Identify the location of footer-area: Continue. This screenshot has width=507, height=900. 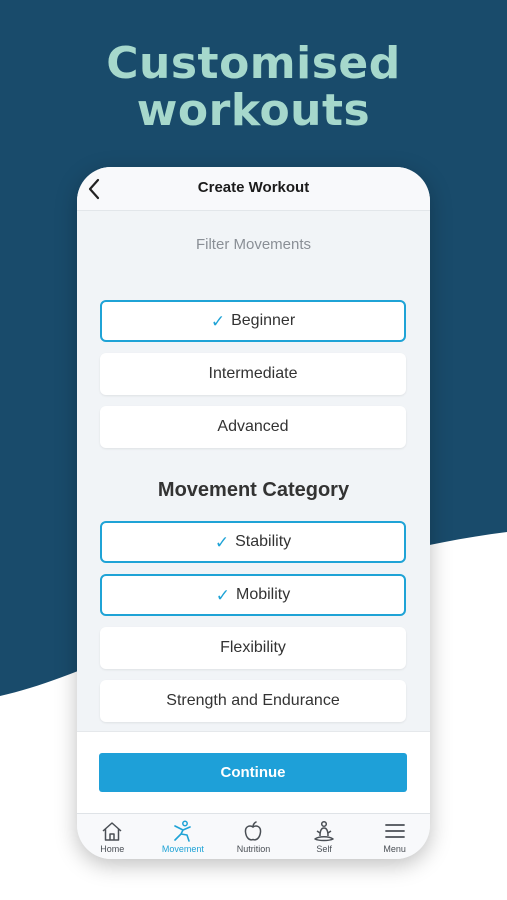
(253, 772).